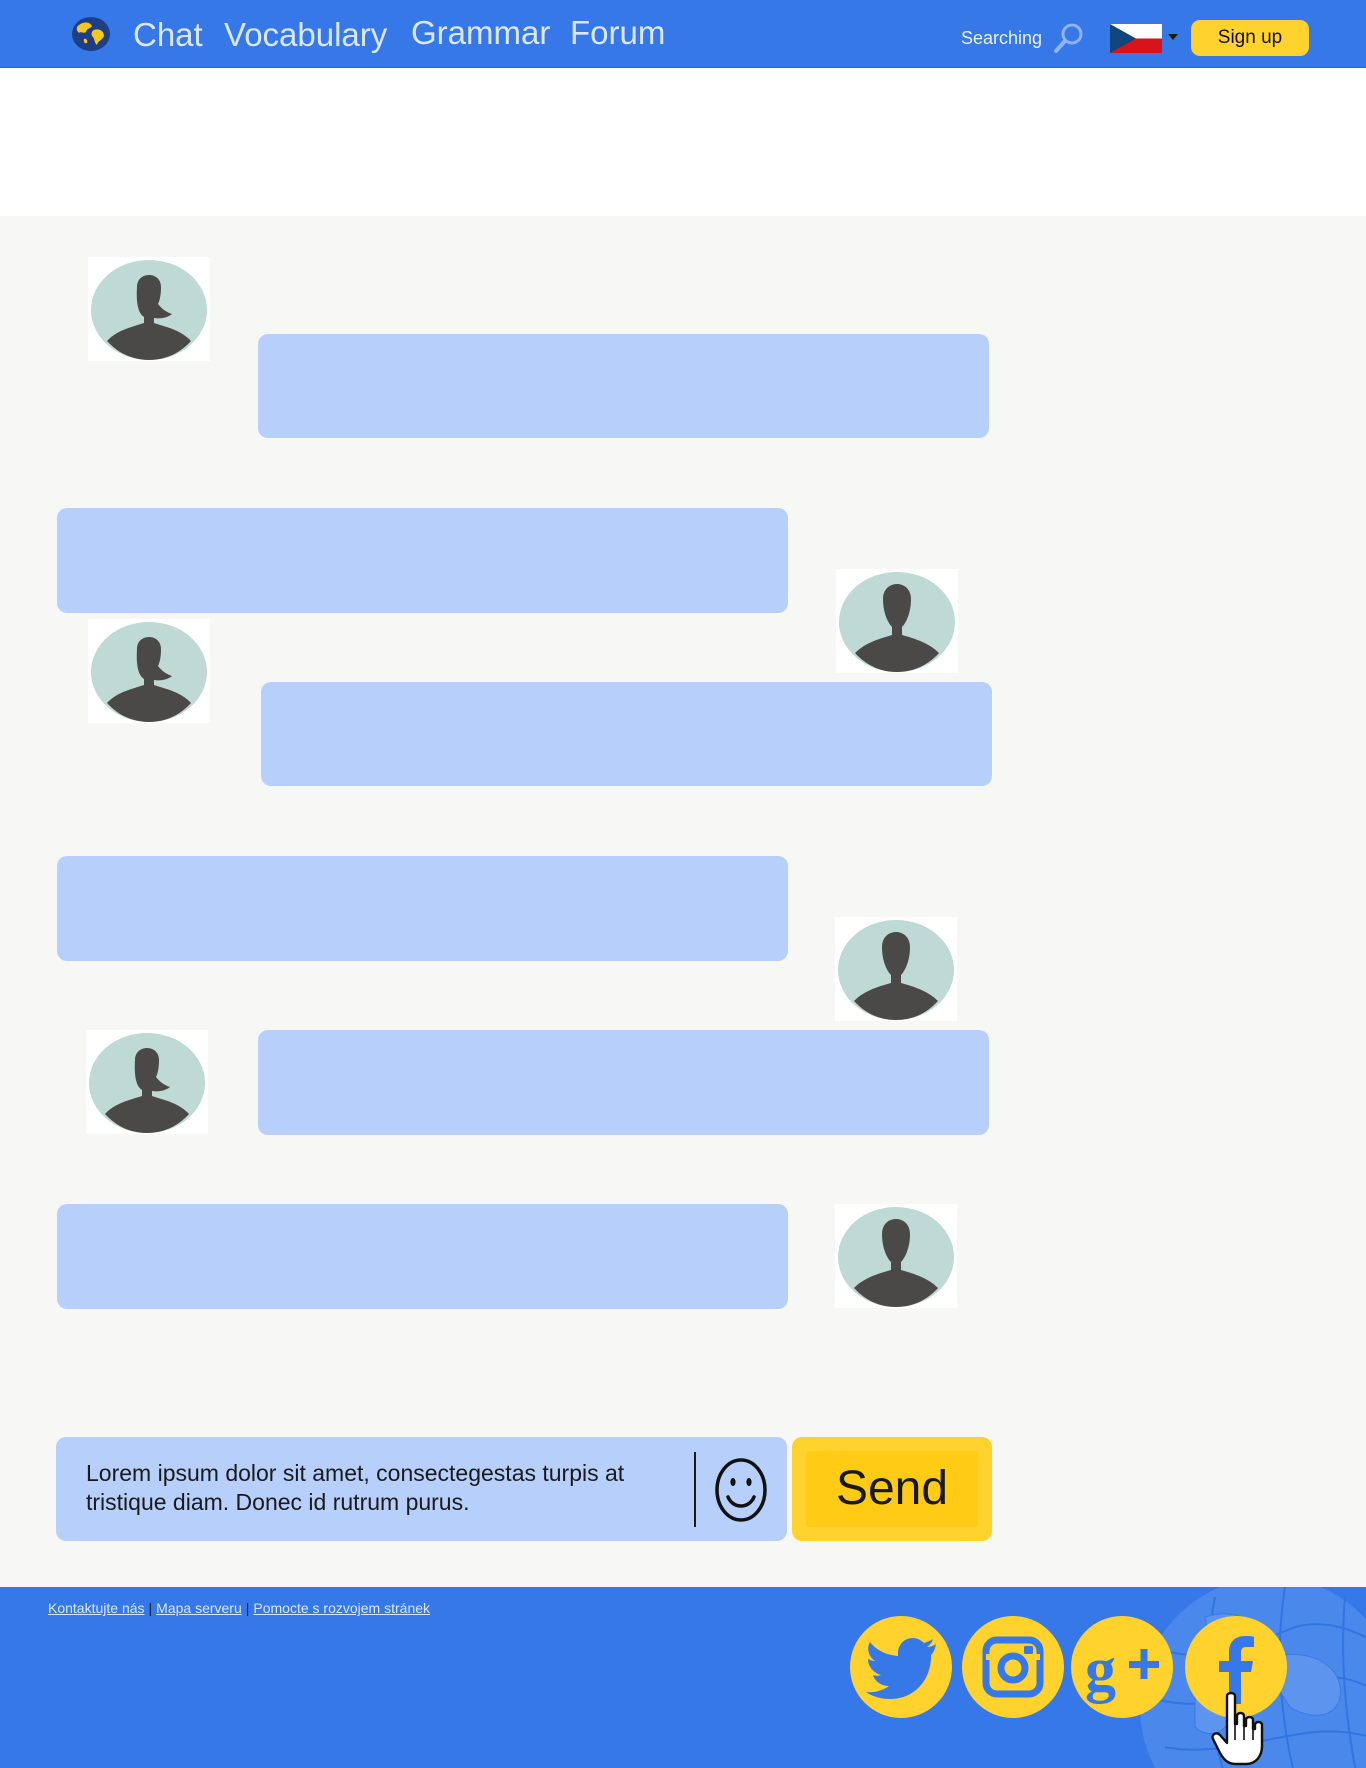  Describe the element at coordinates (1122, 1670) in the screenshot. I see `google-plus-icon: g` at that location.